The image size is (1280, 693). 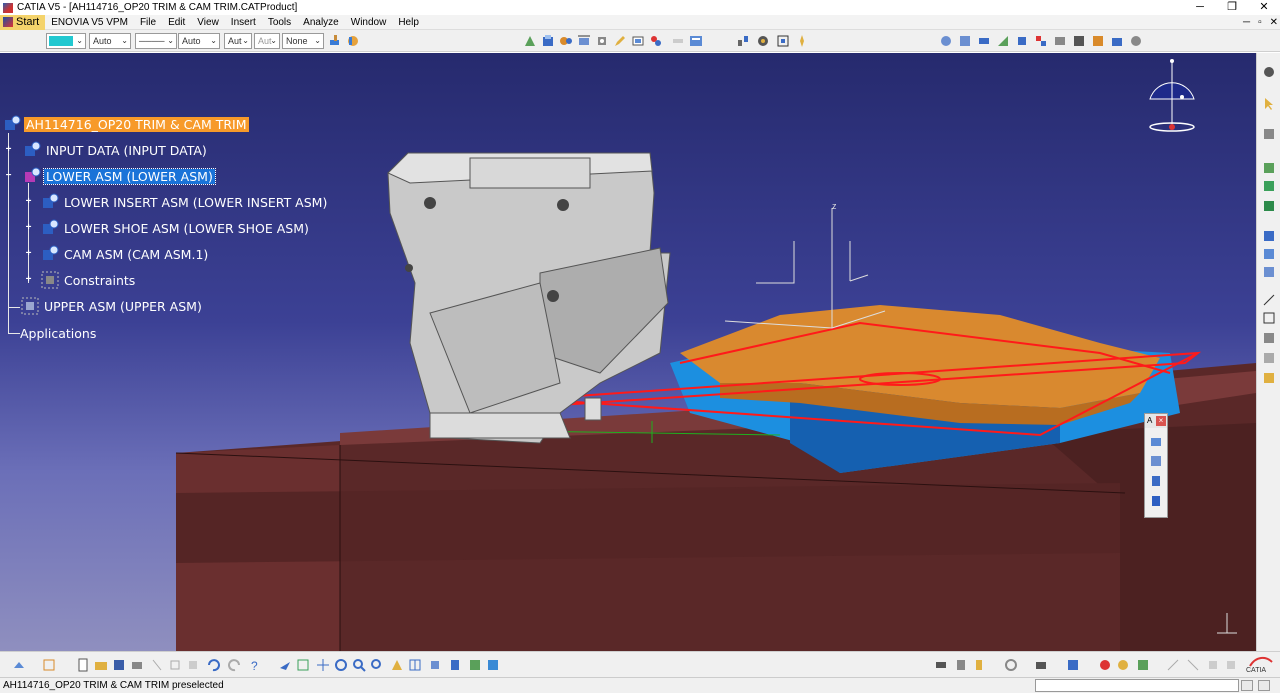 What do you see at coordinates (1098, 41) in the screenshot?
I see `change-constraint-icon` at bounding box center [1098, 41].